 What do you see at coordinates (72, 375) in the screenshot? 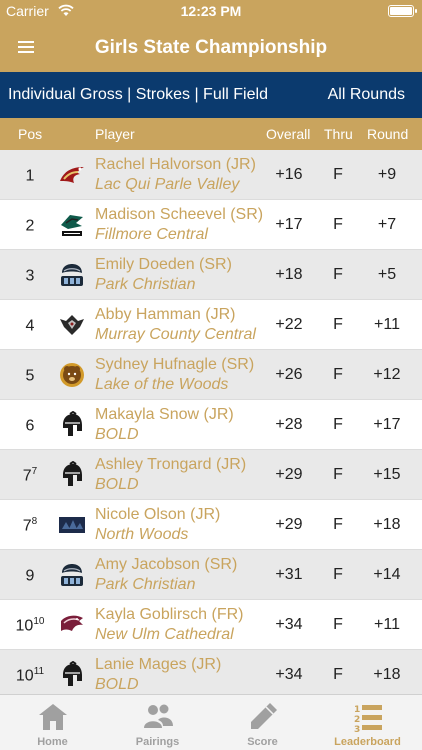
I see `bear-logo-icon` at bounding box center [72, 375].